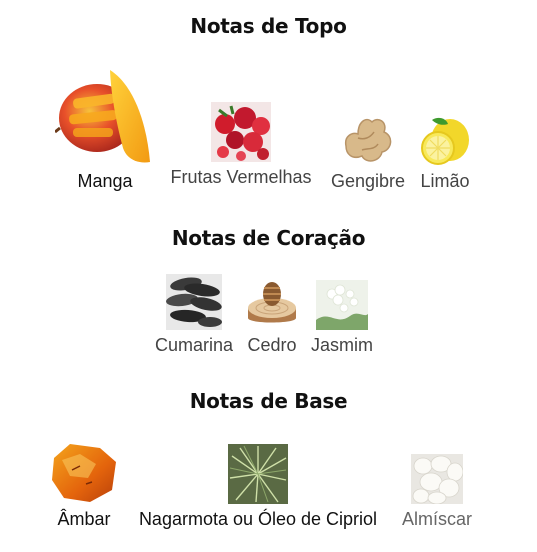 The height and width of the screenshot is (552, 537). I want to click on note-label: Nagarmota ou Óleo de Cipriol, so click(258, 519).